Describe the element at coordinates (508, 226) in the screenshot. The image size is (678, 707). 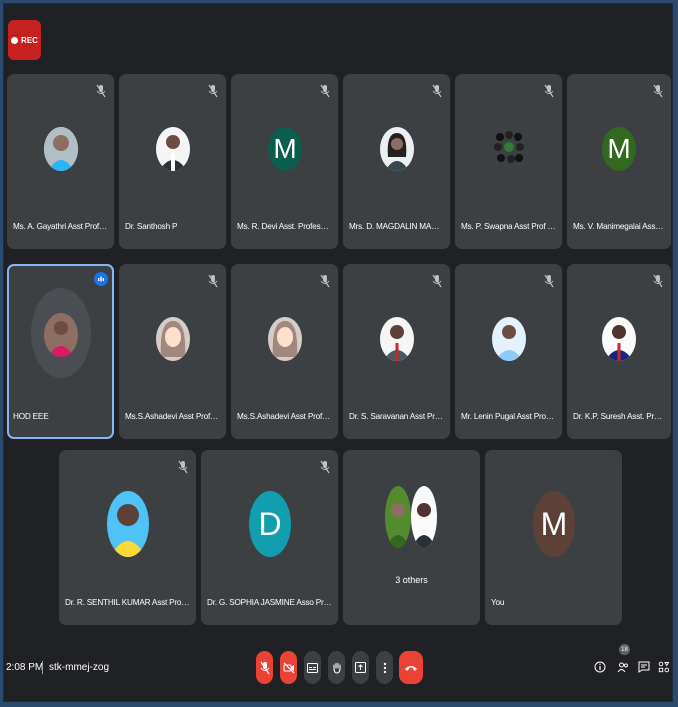
I see `participant-name: Ms. P. Swapna Asst Prof EEE` at that location.